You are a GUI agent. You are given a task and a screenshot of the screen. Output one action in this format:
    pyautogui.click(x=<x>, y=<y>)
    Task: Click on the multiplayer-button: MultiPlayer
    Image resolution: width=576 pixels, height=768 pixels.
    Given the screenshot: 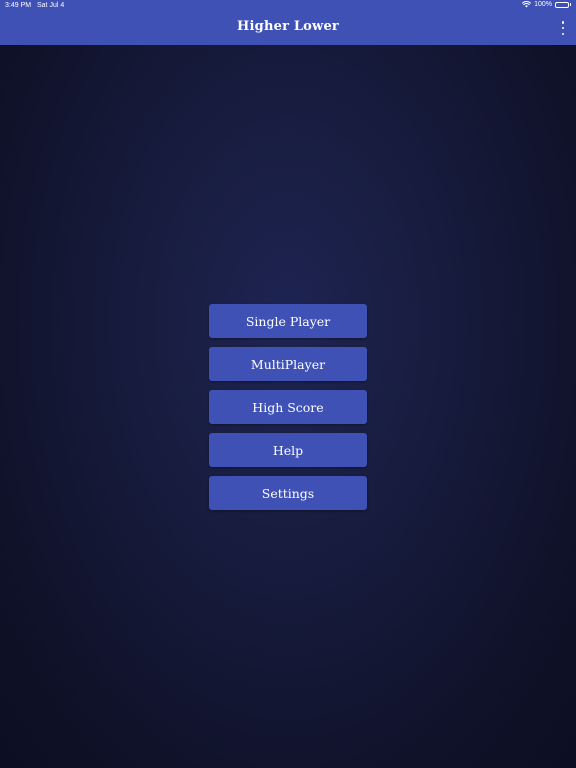 What is the action you would take?
    pyautogui.click(x=288, y=364)
    